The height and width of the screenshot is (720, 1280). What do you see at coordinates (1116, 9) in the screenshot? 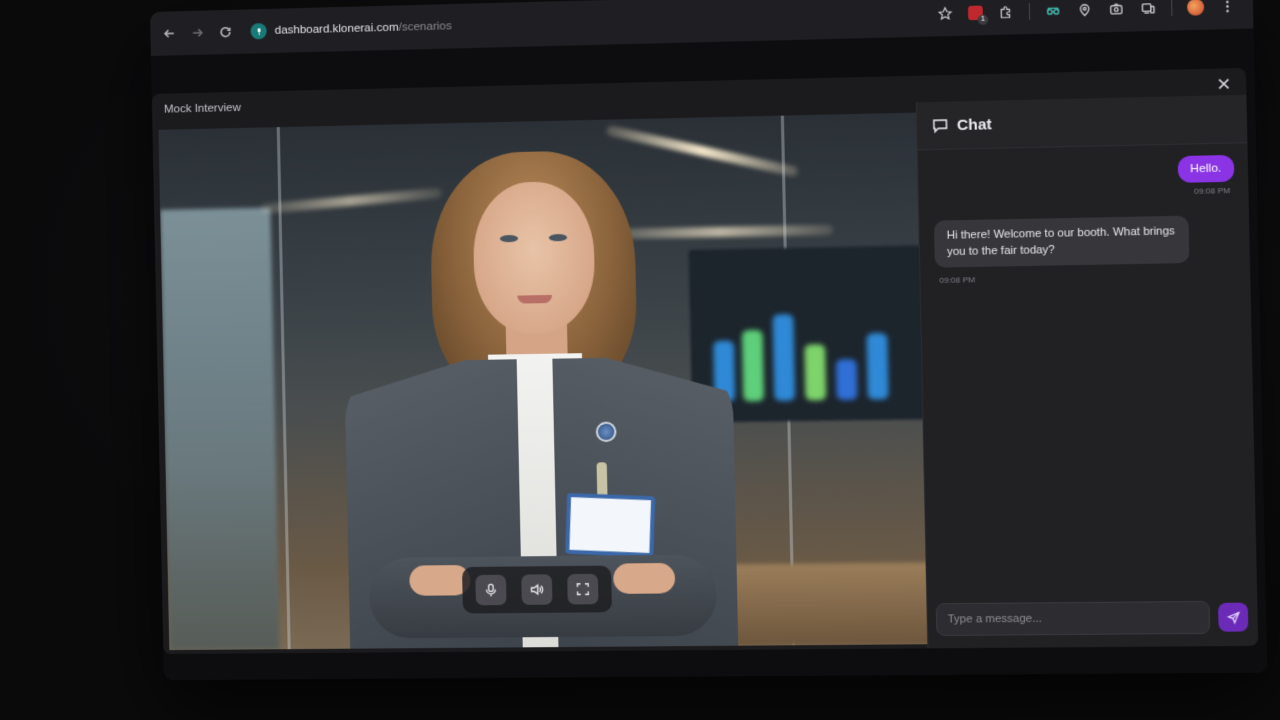
I see `screenshot-icon` at bounding box center [1116, 9].